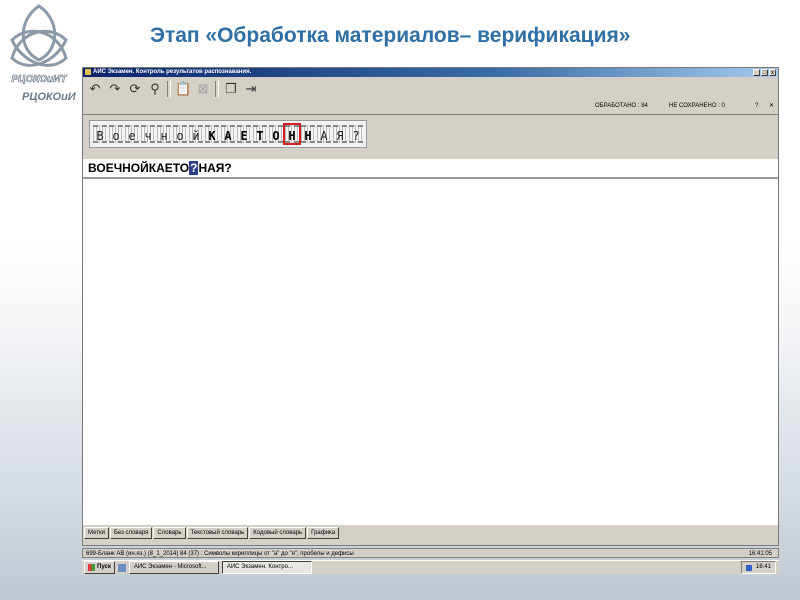 The height and width of the screenshot is (600, 800). I want to click on start-label: Пуск, so click(104, 567).